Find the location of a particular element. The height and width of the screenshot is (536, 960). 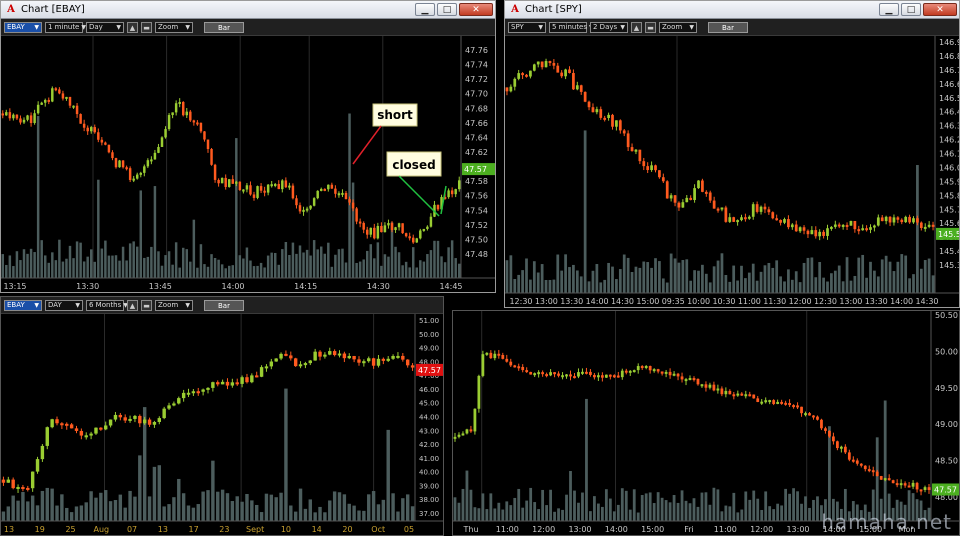

price-tick-label: 37.00 is located at coordinates (429, 514).